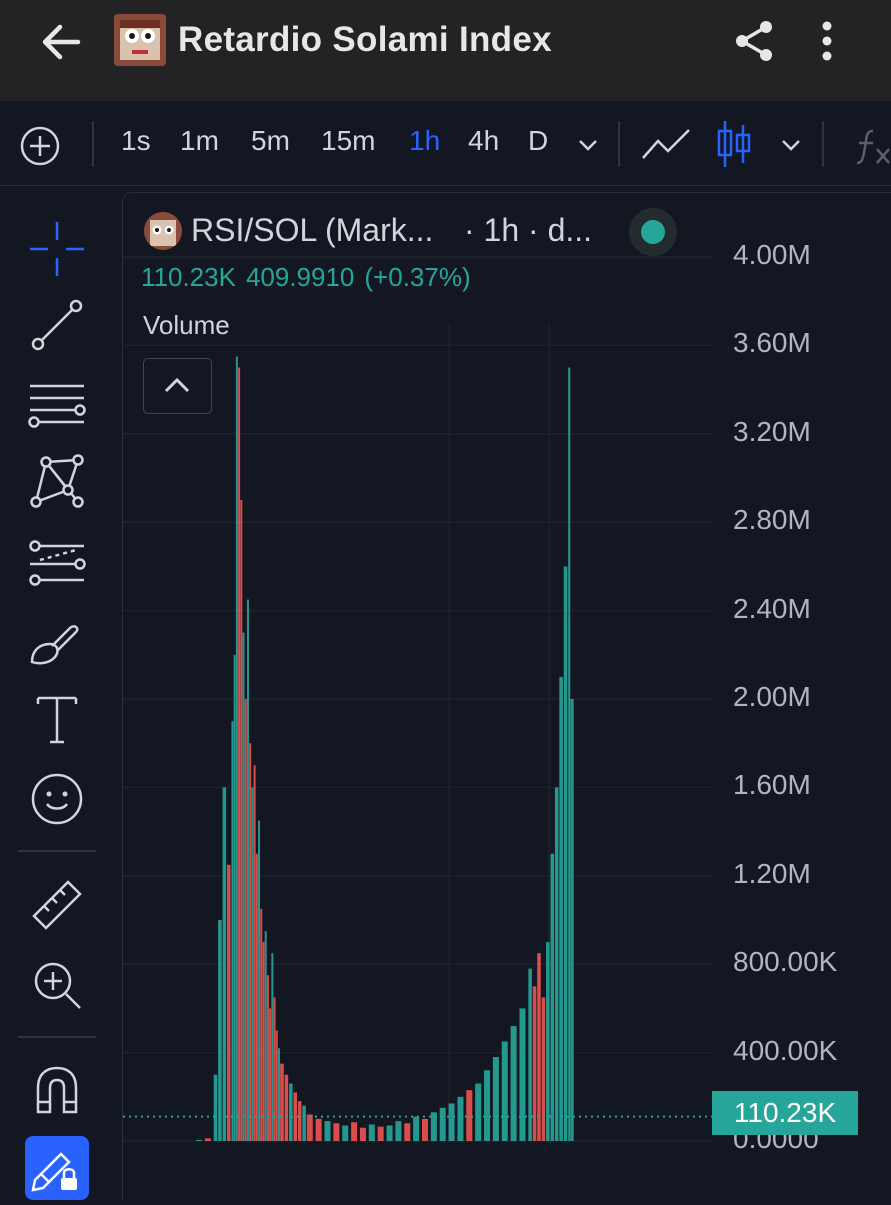  I want to click on back-button, so click(61, 42).